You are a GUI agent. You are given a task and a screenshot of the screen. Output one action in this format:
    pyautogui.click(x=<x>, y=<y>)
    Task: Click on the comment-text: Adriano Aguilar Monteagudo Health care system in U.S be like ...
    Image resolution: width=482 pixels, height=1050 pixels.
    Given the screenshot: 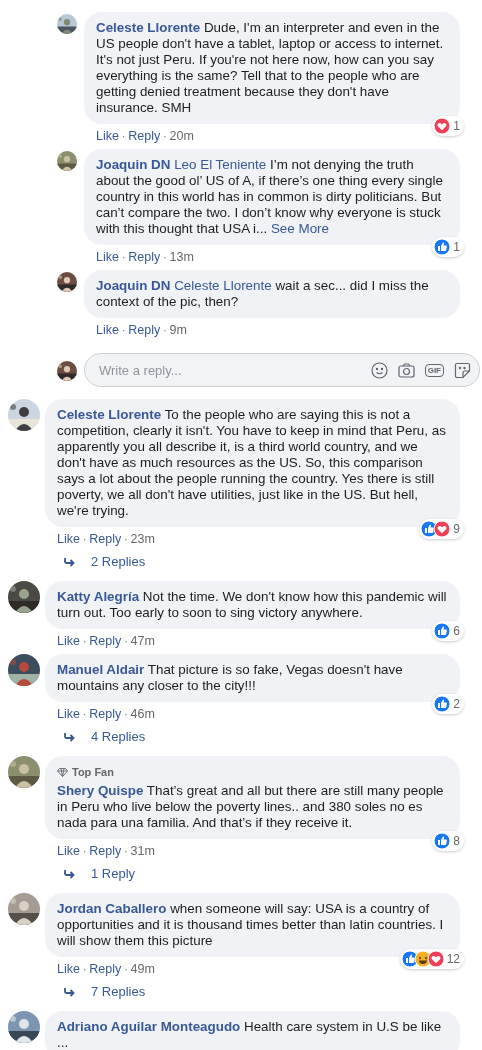 What is the action you would take?
    pyautogui.click(x=250, y=1034)
    